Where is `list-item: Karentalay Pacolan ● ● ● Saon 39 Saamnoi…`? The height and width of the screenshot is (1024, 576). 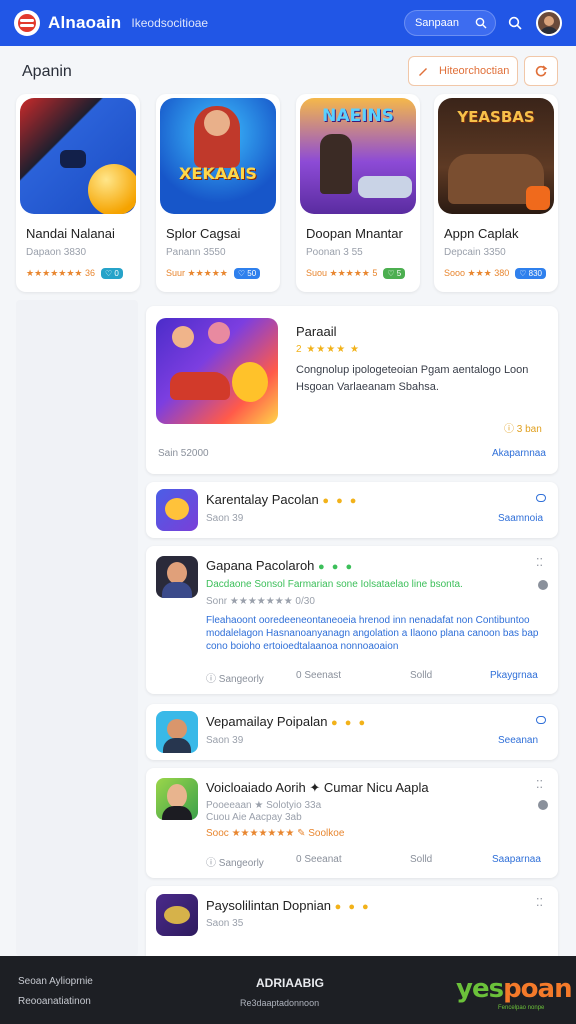 list-item: Karentalay Pacolan ● ● ● Saon 39 Saamnoi… is located at coordinates (352, 510).